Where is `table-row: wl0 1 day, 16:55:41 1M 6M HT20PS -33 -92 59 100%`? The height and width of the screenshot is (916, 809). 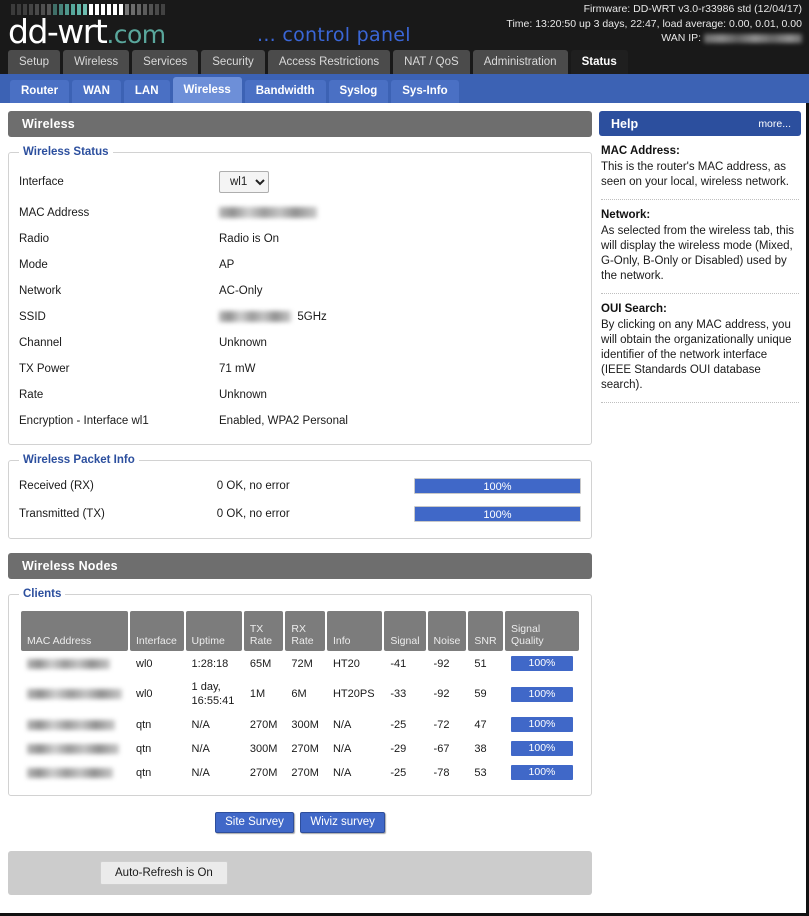
table-row: wl0 1 day, 16:55:41 1M 6M HT20PS -33 -92 59 100% is located at coordinates (300, 694).